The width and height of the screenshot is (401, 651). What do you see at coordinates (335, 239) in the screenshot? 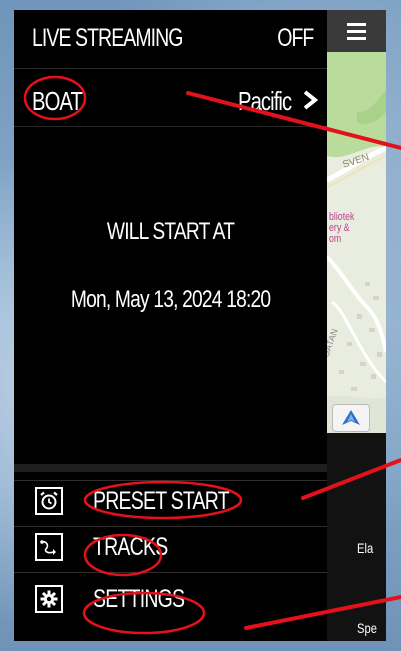
I see `map-poi-label-3: om` at bounding box center [335, 239].